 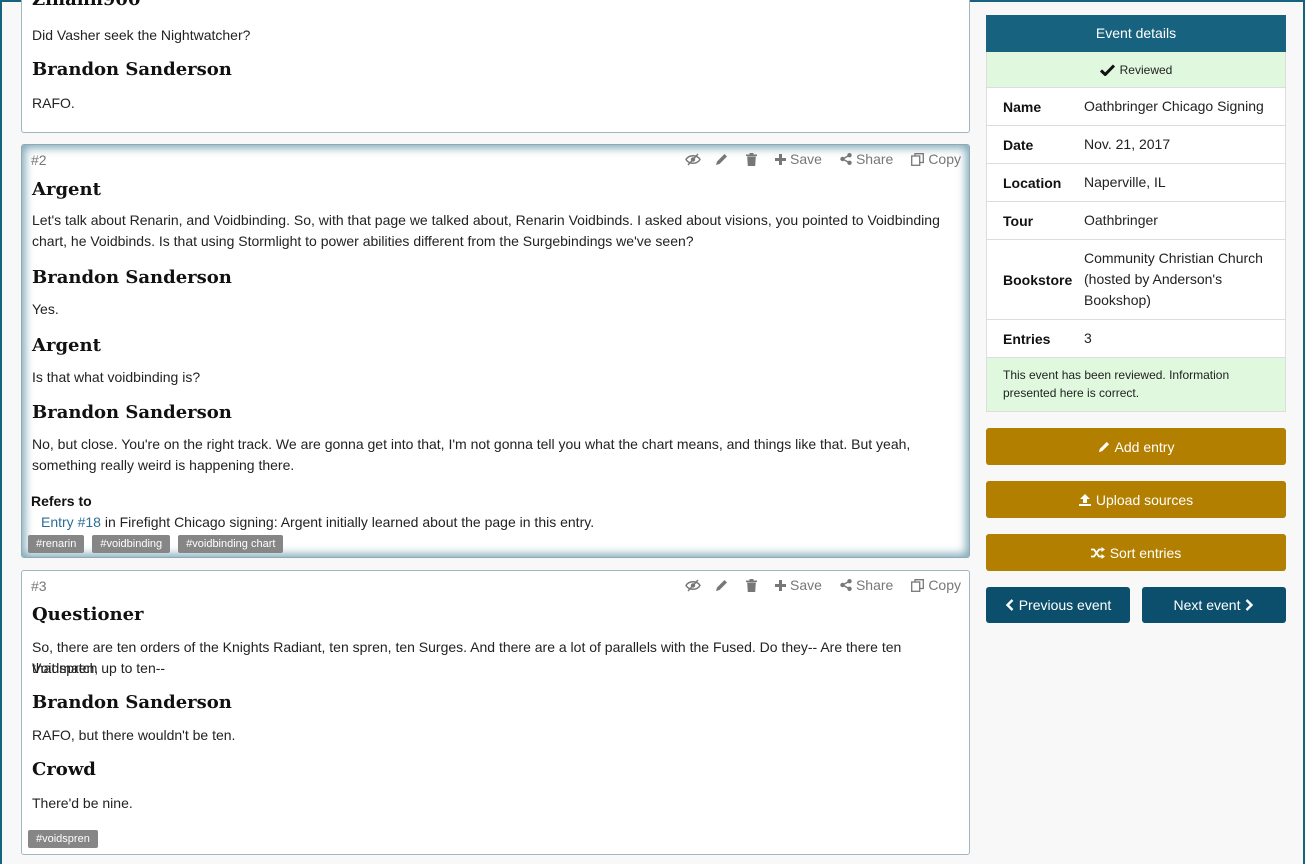 I want to click on tag-renarin: #renarin, so click(x=56, y=544).